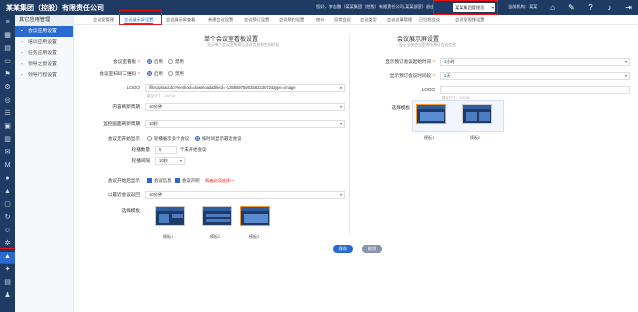  I want to click on gear-icon: ✲, so click(7, 244).